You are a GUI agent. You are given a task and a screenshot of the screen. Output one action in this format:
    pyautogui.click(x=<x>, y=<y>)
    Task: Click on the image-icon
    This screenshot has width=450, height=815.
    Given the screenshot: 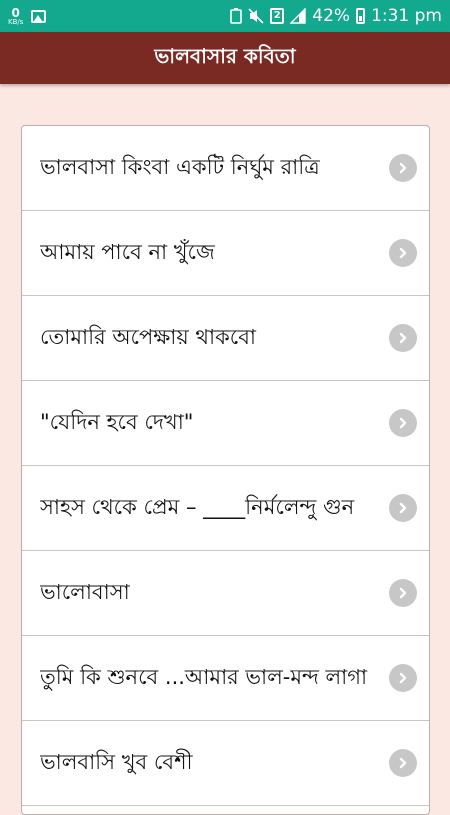 What is the action you would take?
    pyautogui.click(x=39, y=16)
    